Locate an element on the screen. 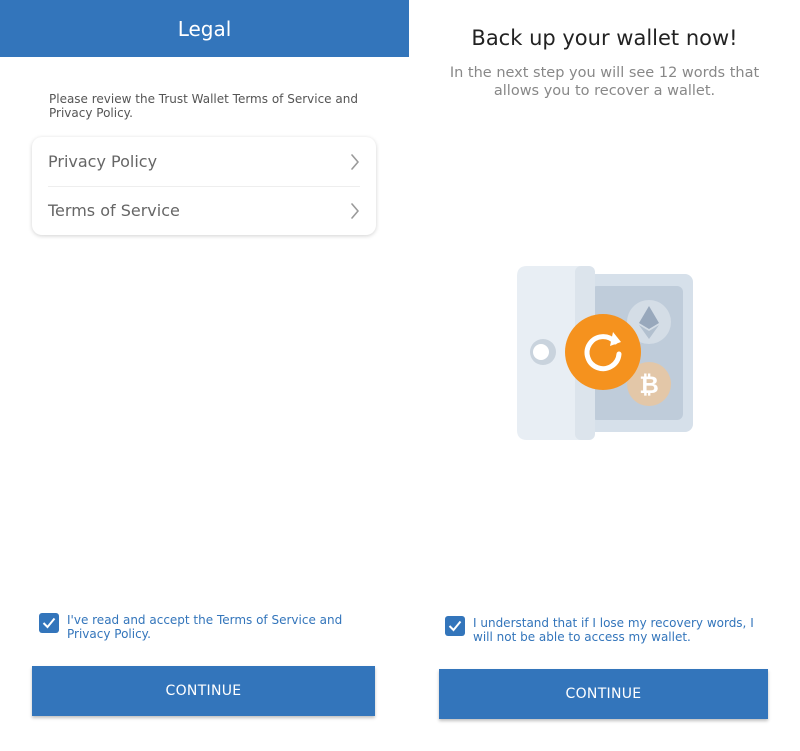  app-bar: Legal is located at coordinates (204, 28).